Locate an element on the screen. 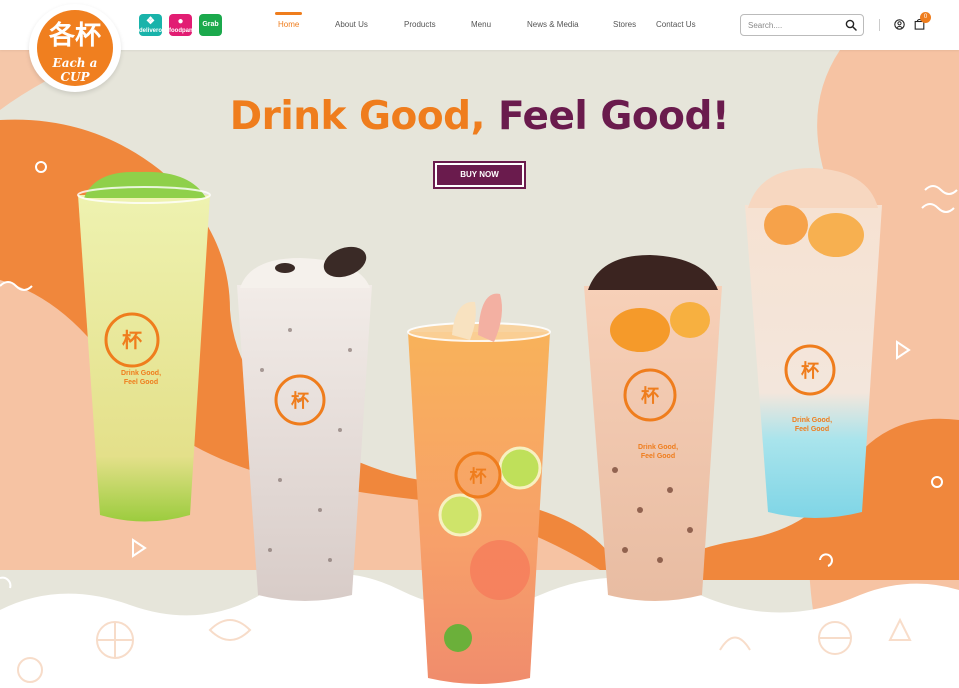  hero-headline: Drink Good, Feel Good! is located at coordinates (479, 116).